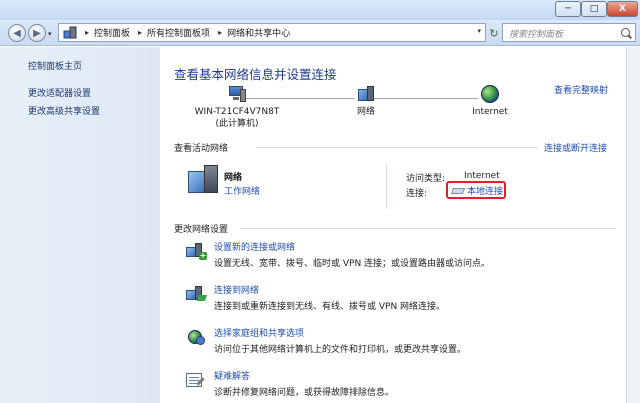  Describe the element at coordinates (417, 194) in the screenshot. I see `connections-label: 连接:` at that location.